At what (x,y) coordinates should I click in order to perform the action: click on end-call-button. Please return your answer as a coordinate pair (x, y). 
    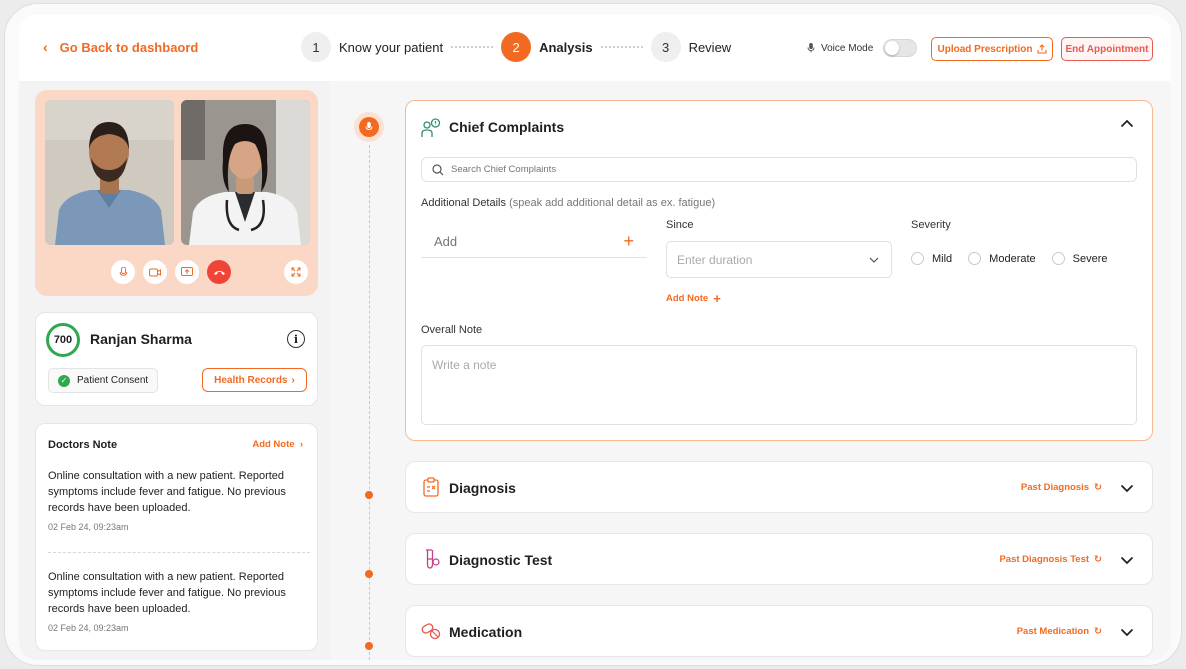
    Looking at the image, I should click on (219, 272).